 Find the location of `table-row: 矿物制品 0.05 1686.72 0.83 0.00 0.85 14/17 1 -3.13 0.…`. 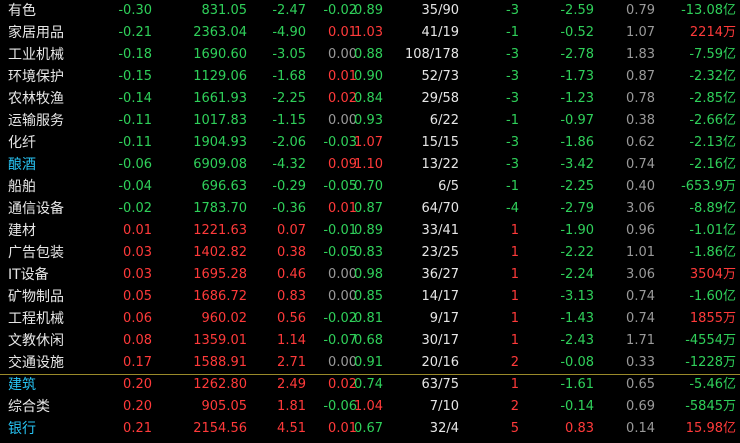

table-row: 矿物制品 0.05 1686.72 0.83 0.00 0.85 14/17 1 -3.13 0.… is located at coordinates (370, 297).